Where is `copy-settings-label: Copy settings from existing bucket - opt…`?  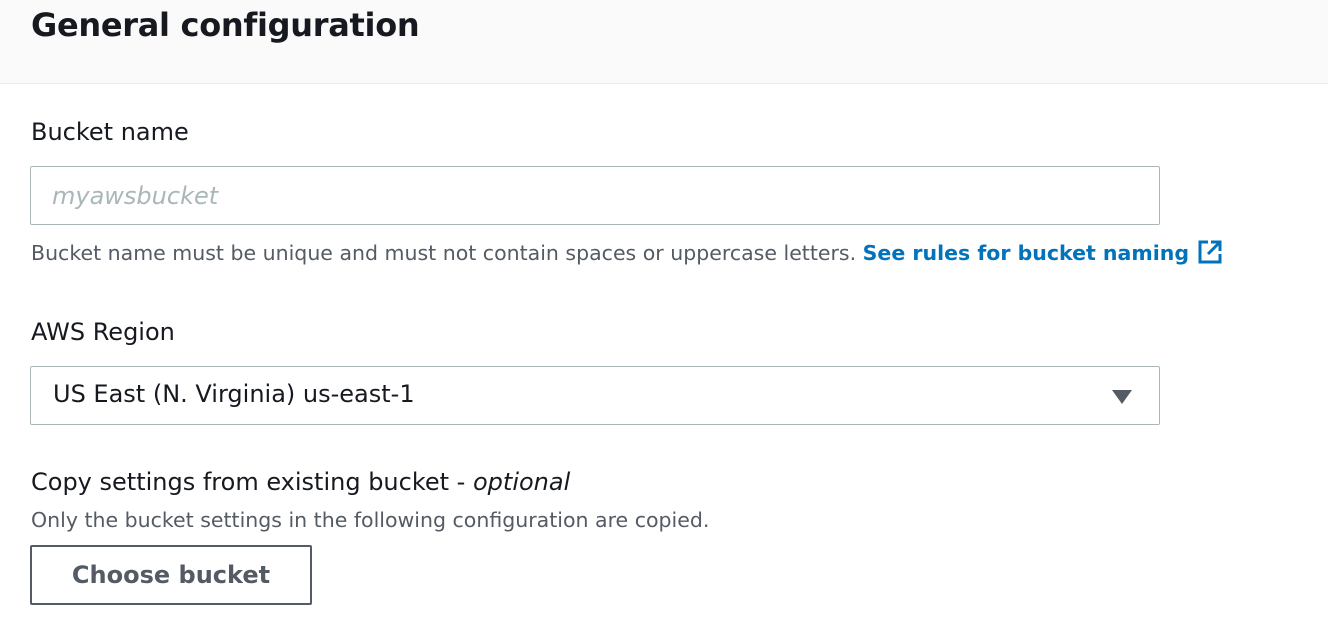 copy-settings-label: Copy settings from existing bucket - opt… is located at coordinates (300, 482).